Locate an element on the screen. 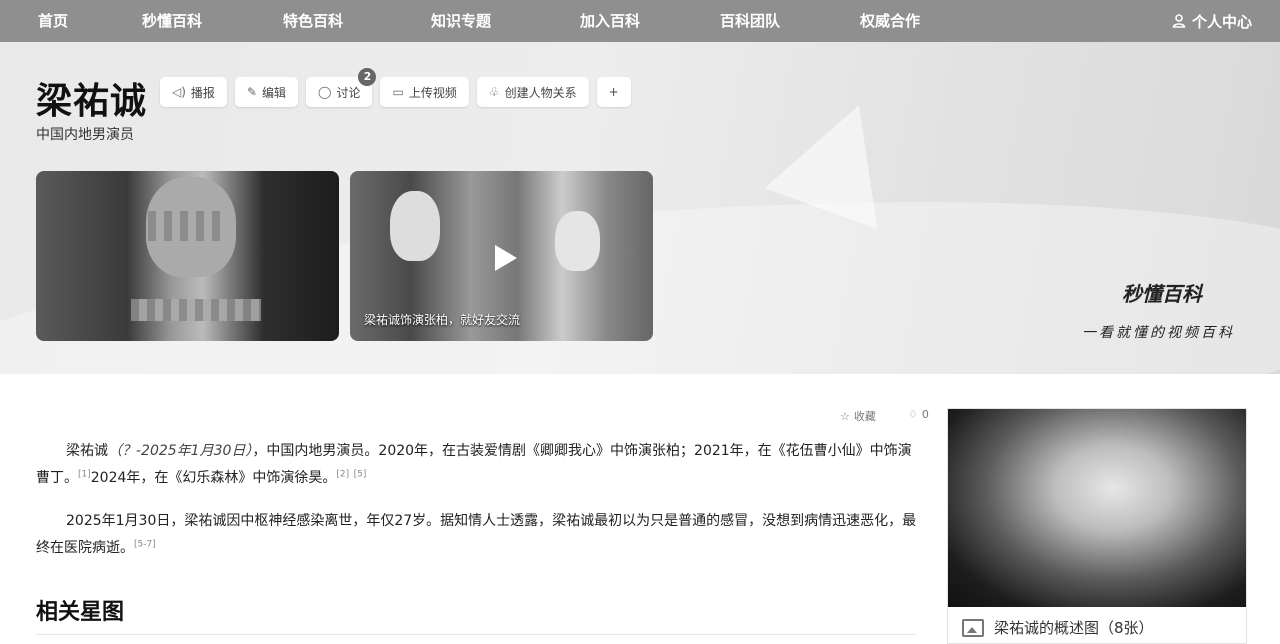 The image size is (1280, 644). thumb-icon: ♢ is located at coordinates (913, 414).